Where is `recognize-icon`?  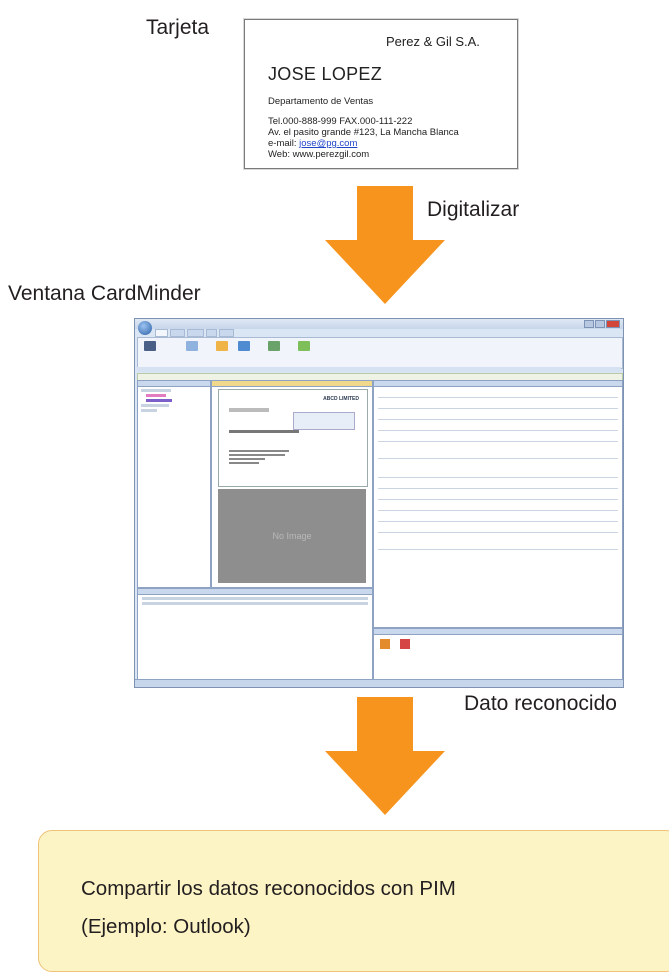
recognize-icon is located at coordinates (192, 346).